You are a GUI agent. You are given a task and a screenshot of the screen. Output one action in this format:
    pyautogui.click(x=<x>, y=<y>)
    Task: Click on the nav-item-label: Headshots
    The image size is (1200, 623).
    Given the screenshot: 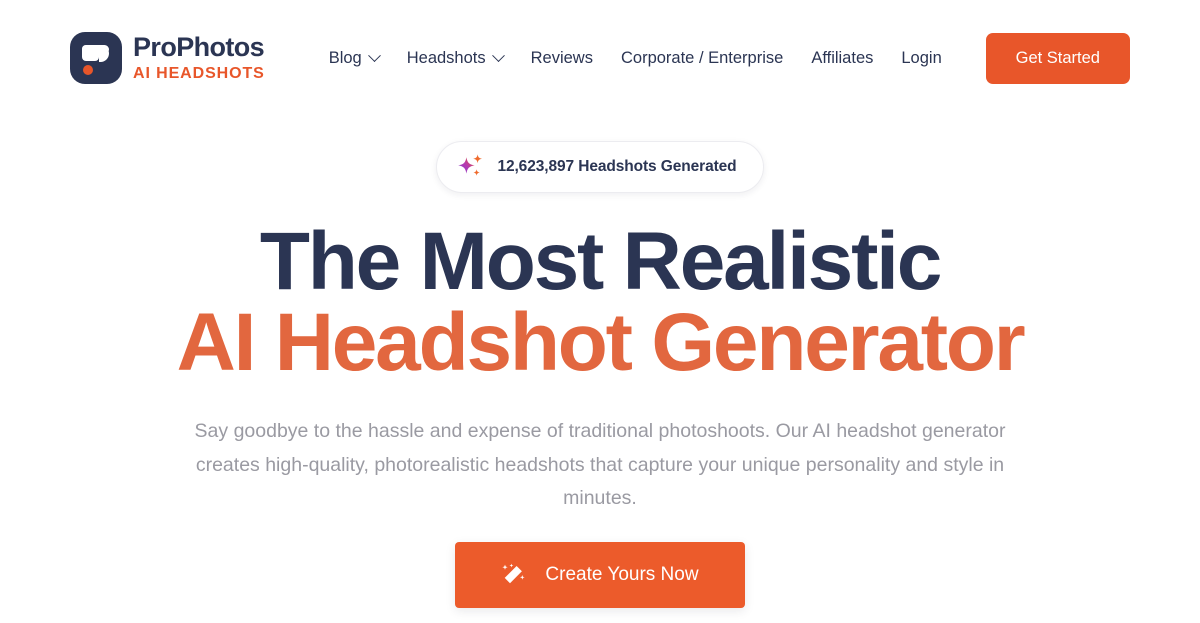 What is the action you would take?
    pyautogui.click(x=446, y=57)
    